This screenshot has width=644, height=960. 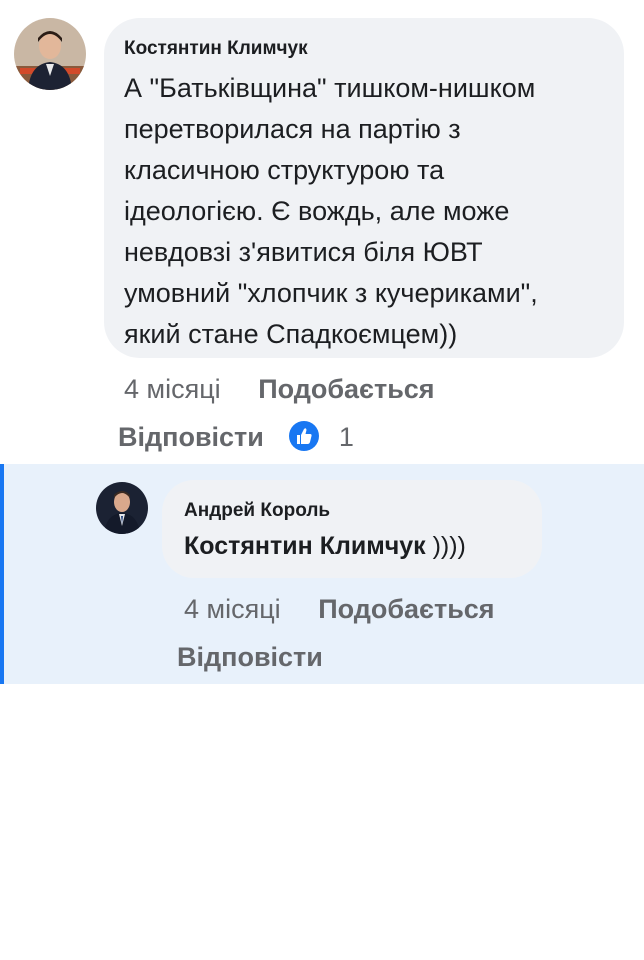 I want to click on comment-actions-row-2: Відповісти 1, so click(x=236, y=437).